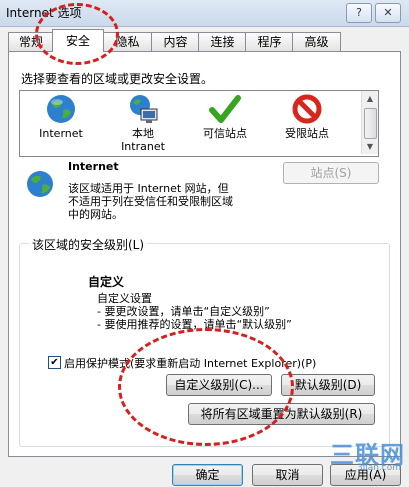 The height and width of the screenshot is (487, 409). Describe the element at coordinates (175, 41) in the screenshot. I see `tab-content: 内容` at that location.